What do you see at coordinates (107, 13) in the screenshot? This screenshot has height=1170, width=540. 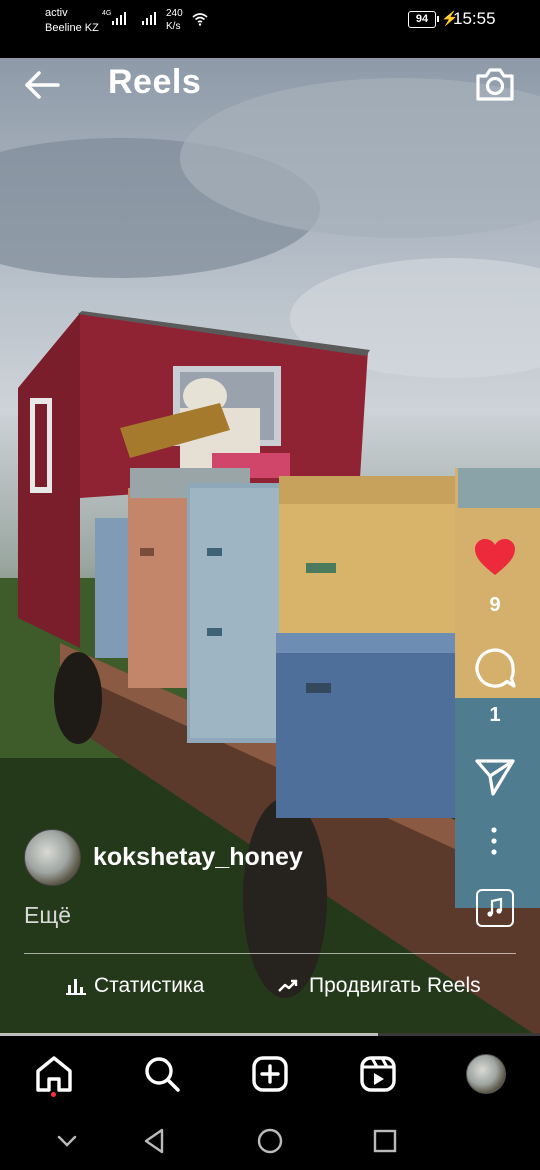 I see `network-type: 4G` at bounding box center [107, 13].